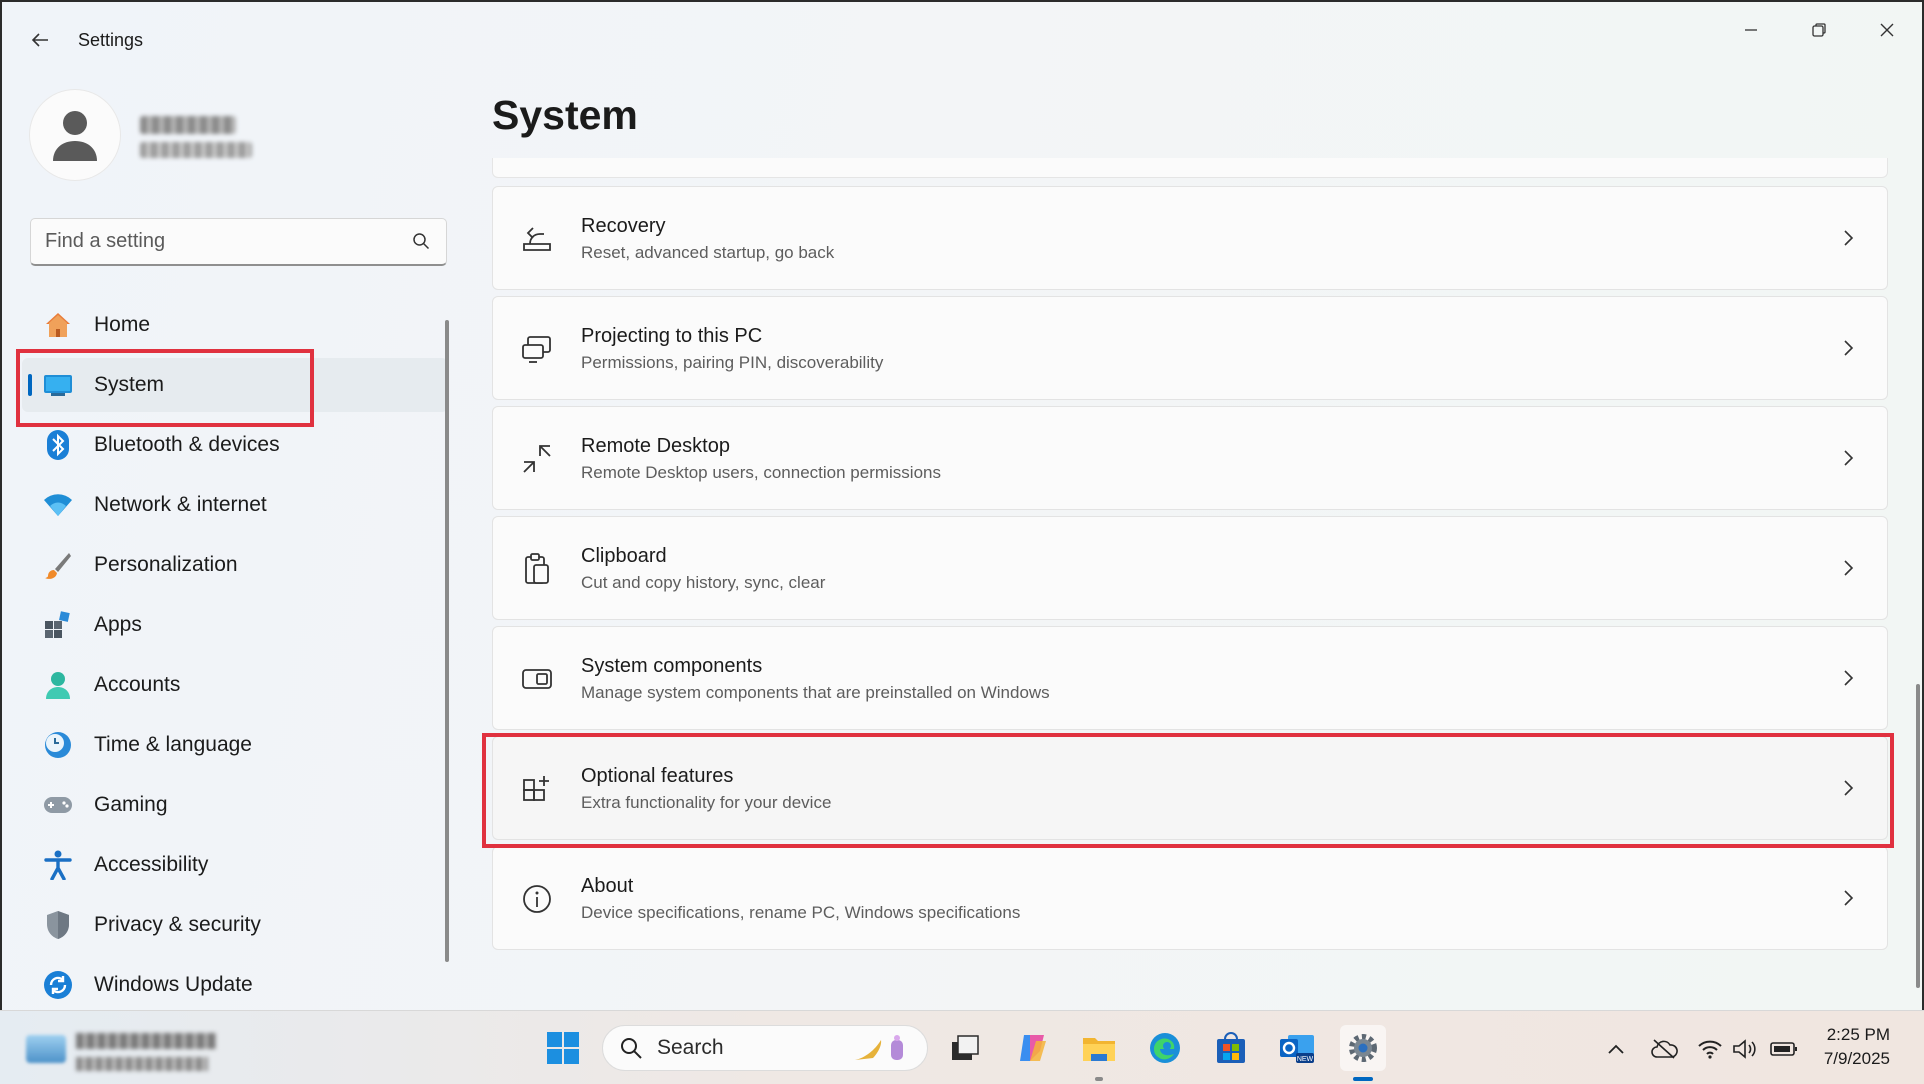  What do you see at coordinates (1918, 836) in the screenshot?
I see `main-scrollbar` at bounding box center [1918, 836].